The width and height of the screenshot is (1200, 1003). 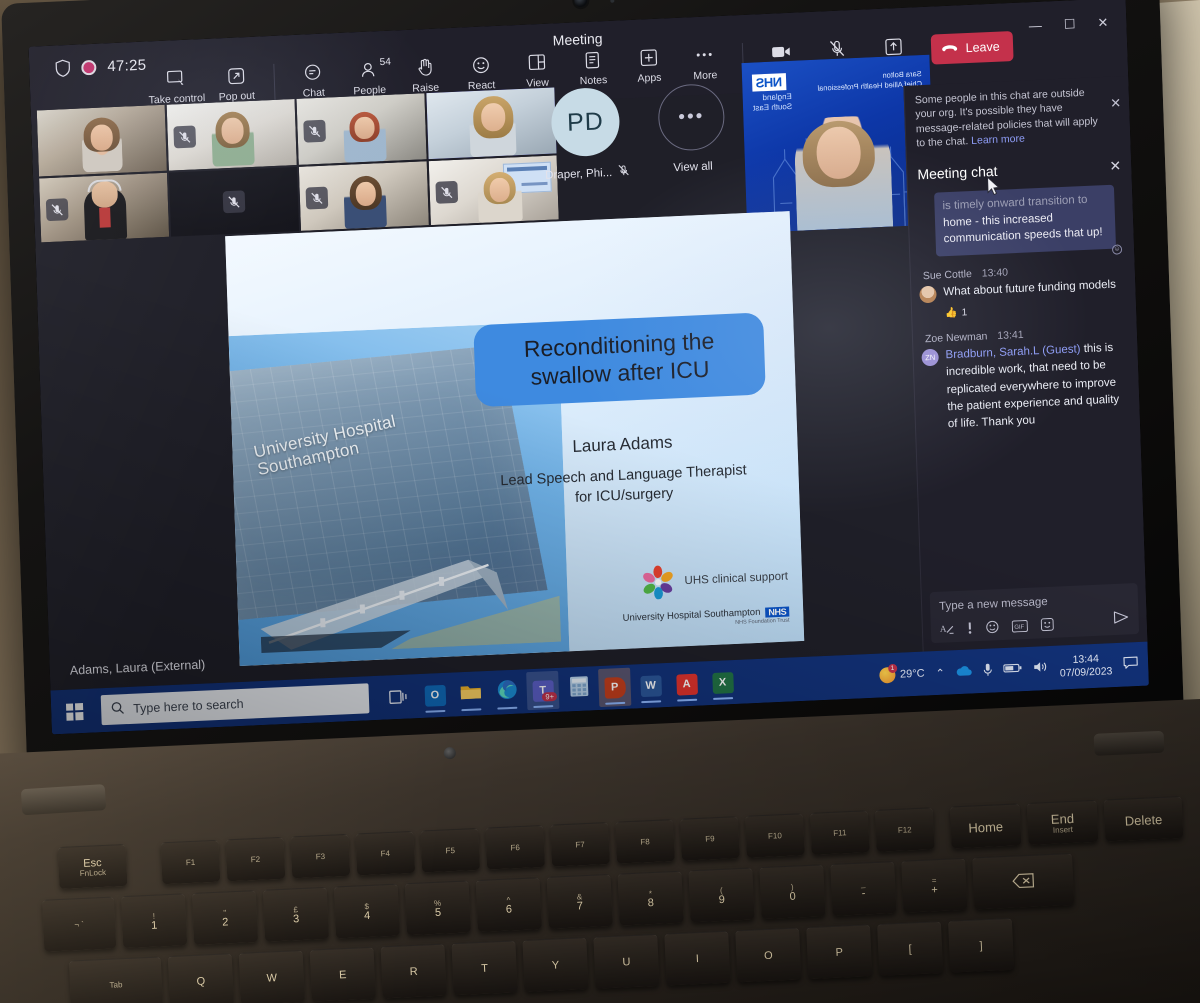 I want to click on important-icon, so click(x=970, y=629).